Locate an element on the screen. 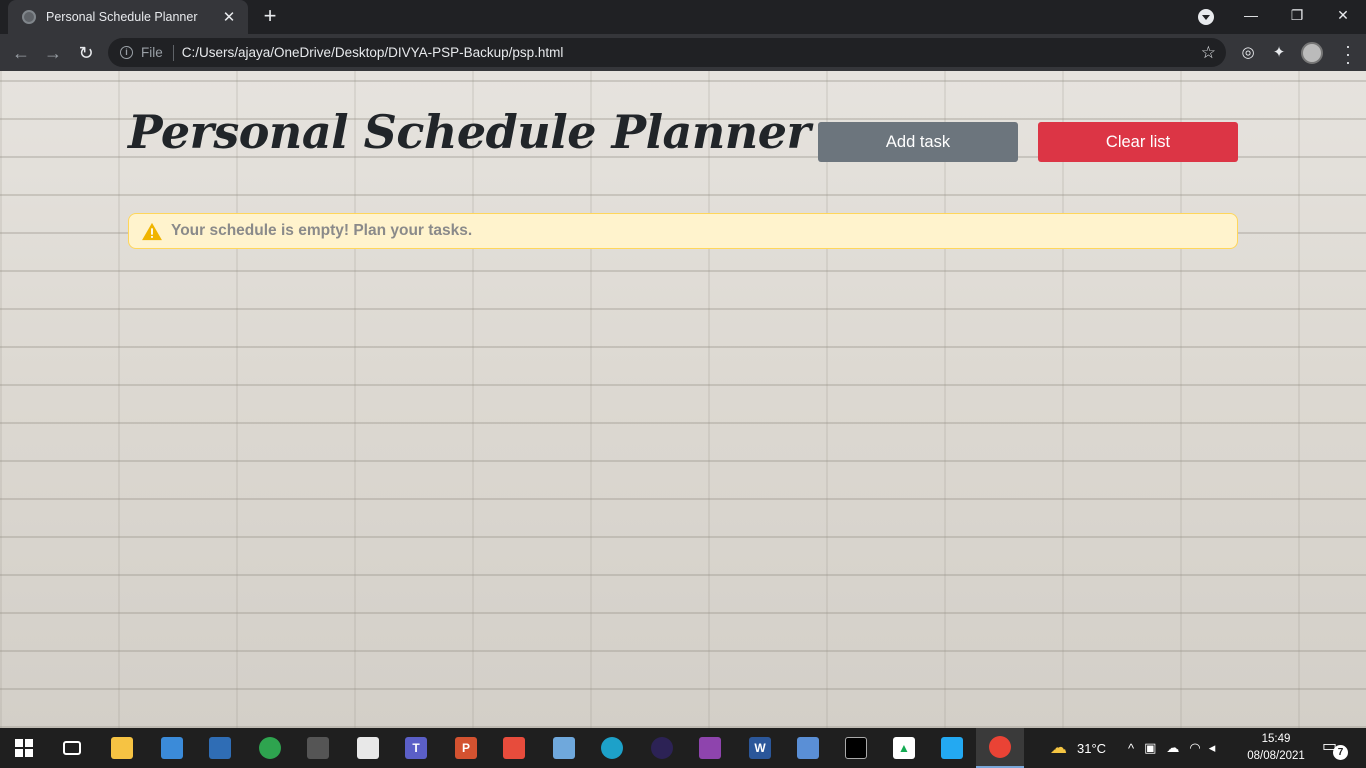 This screenshot has width=1366, height=768. puzzle-extensions-icon: ✦ is located at coordinates (1279, 53).